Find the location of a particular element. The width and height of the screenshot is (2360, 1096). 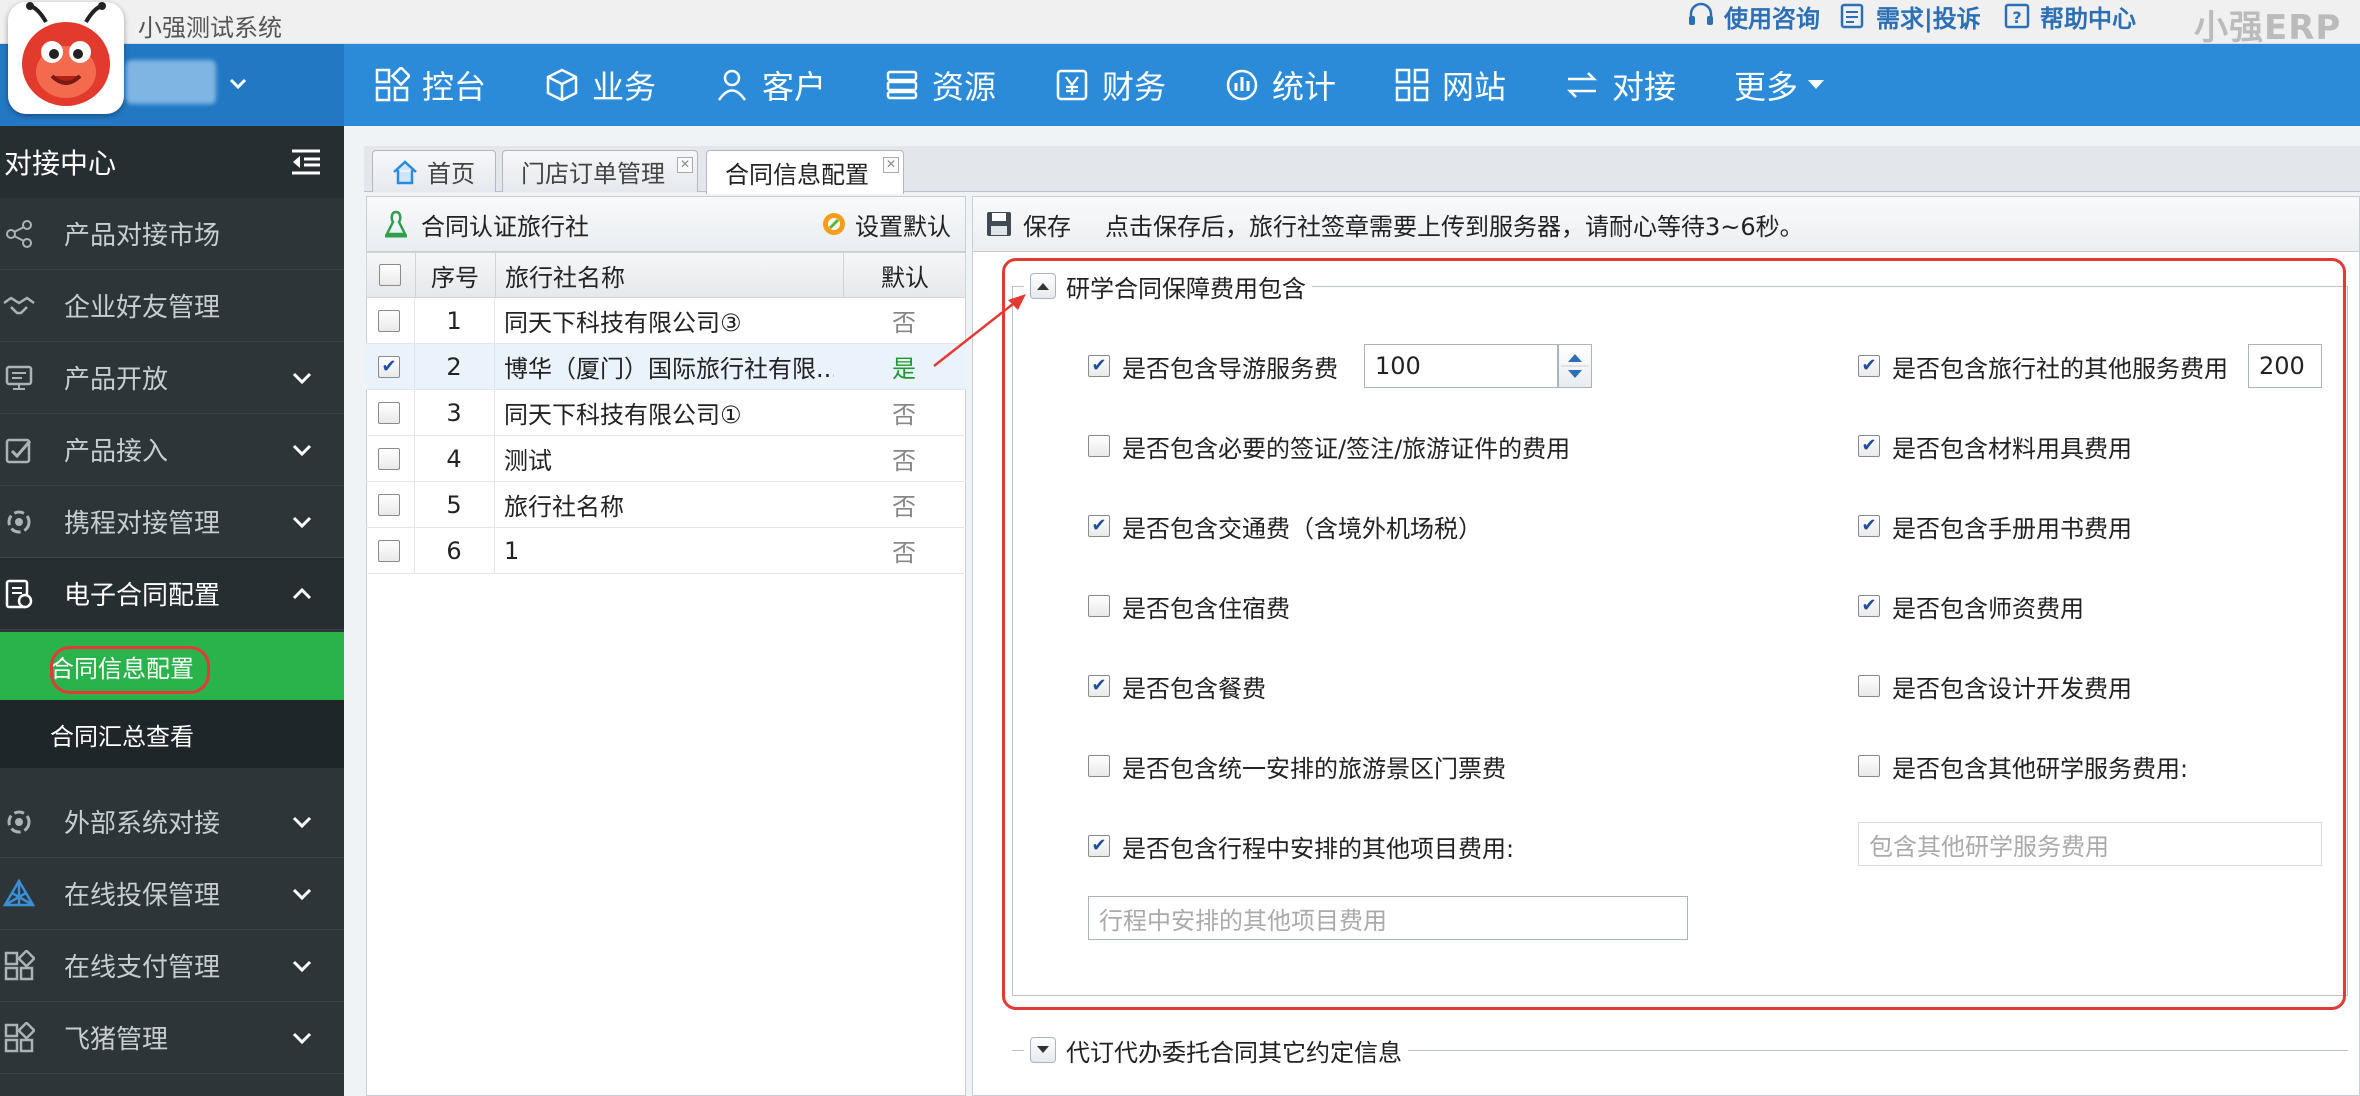

help-link: ? 帮助中心 is located at coordinates (2069, 16).